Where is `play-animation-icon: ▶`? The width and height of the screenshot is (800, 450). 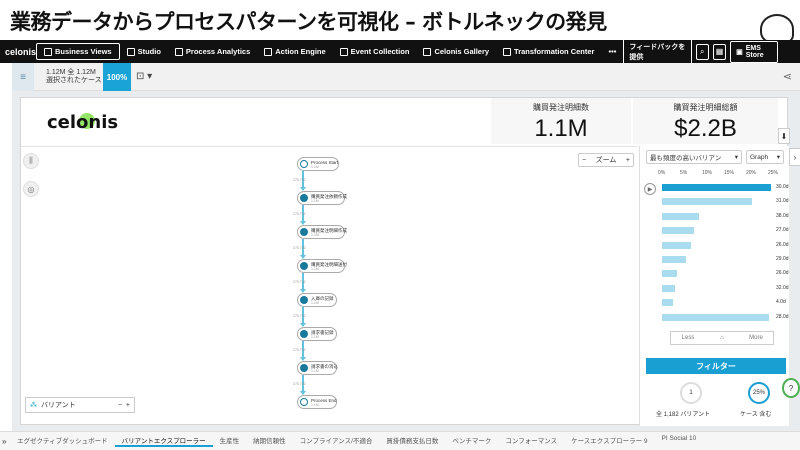
play-animation-icon: ▶ is located at coordinates (650, 189).